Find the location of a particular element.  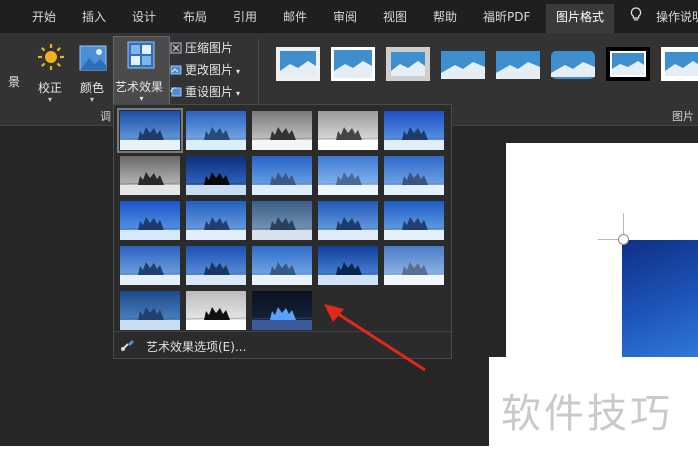

effect-pencil-sketch is located at coordinates (216, 130).